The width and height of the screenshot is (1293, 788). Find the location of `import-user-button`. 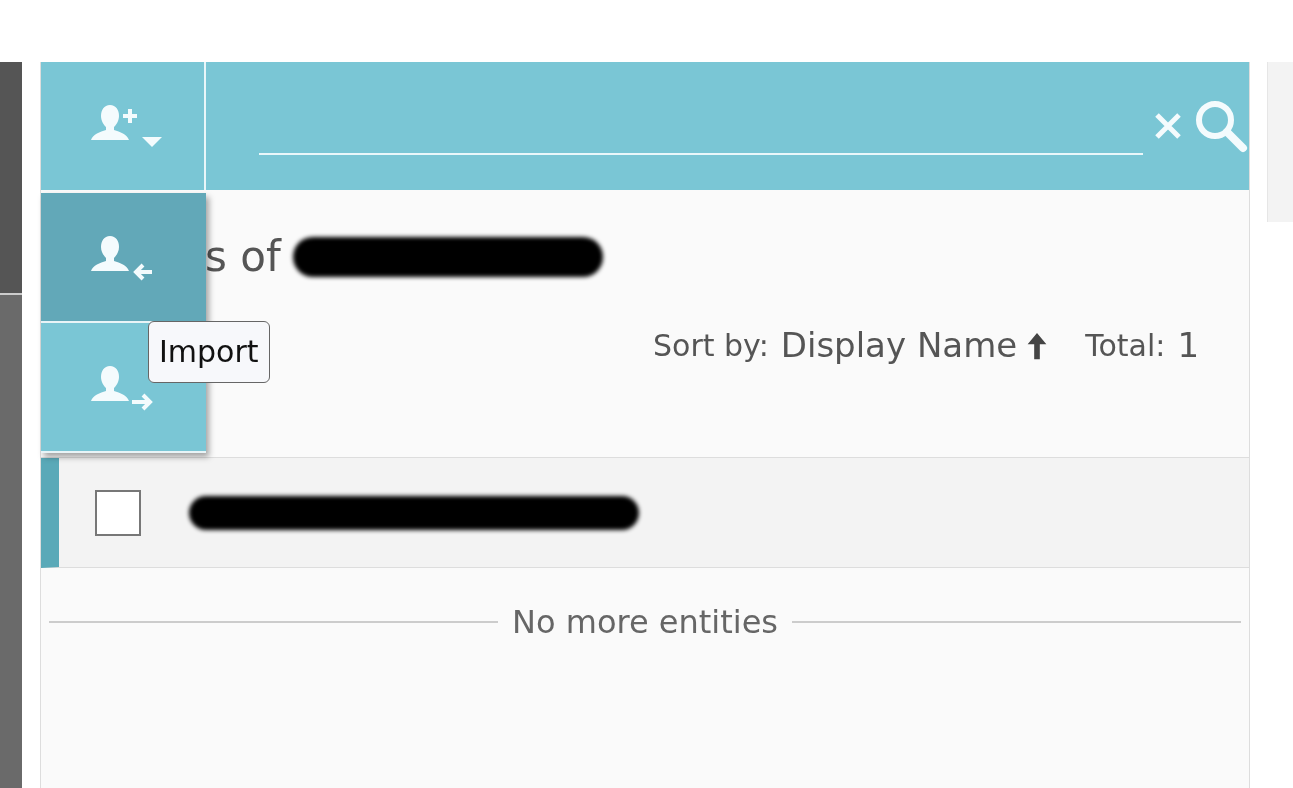

import-user-button is located at coordinates (123, 258).